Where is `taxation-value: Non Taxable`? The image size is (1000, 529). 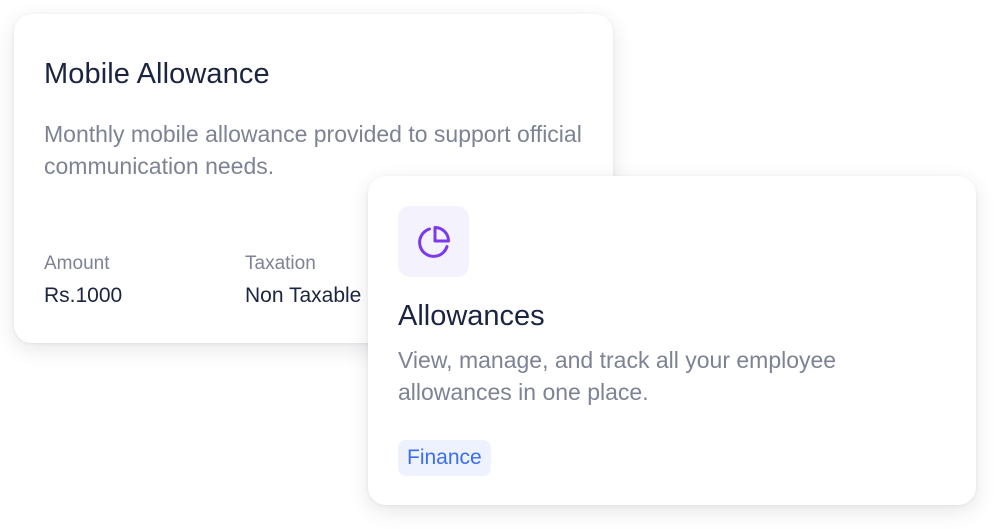 taxation-value: Non Taxable is located at coordinates (303, 295).